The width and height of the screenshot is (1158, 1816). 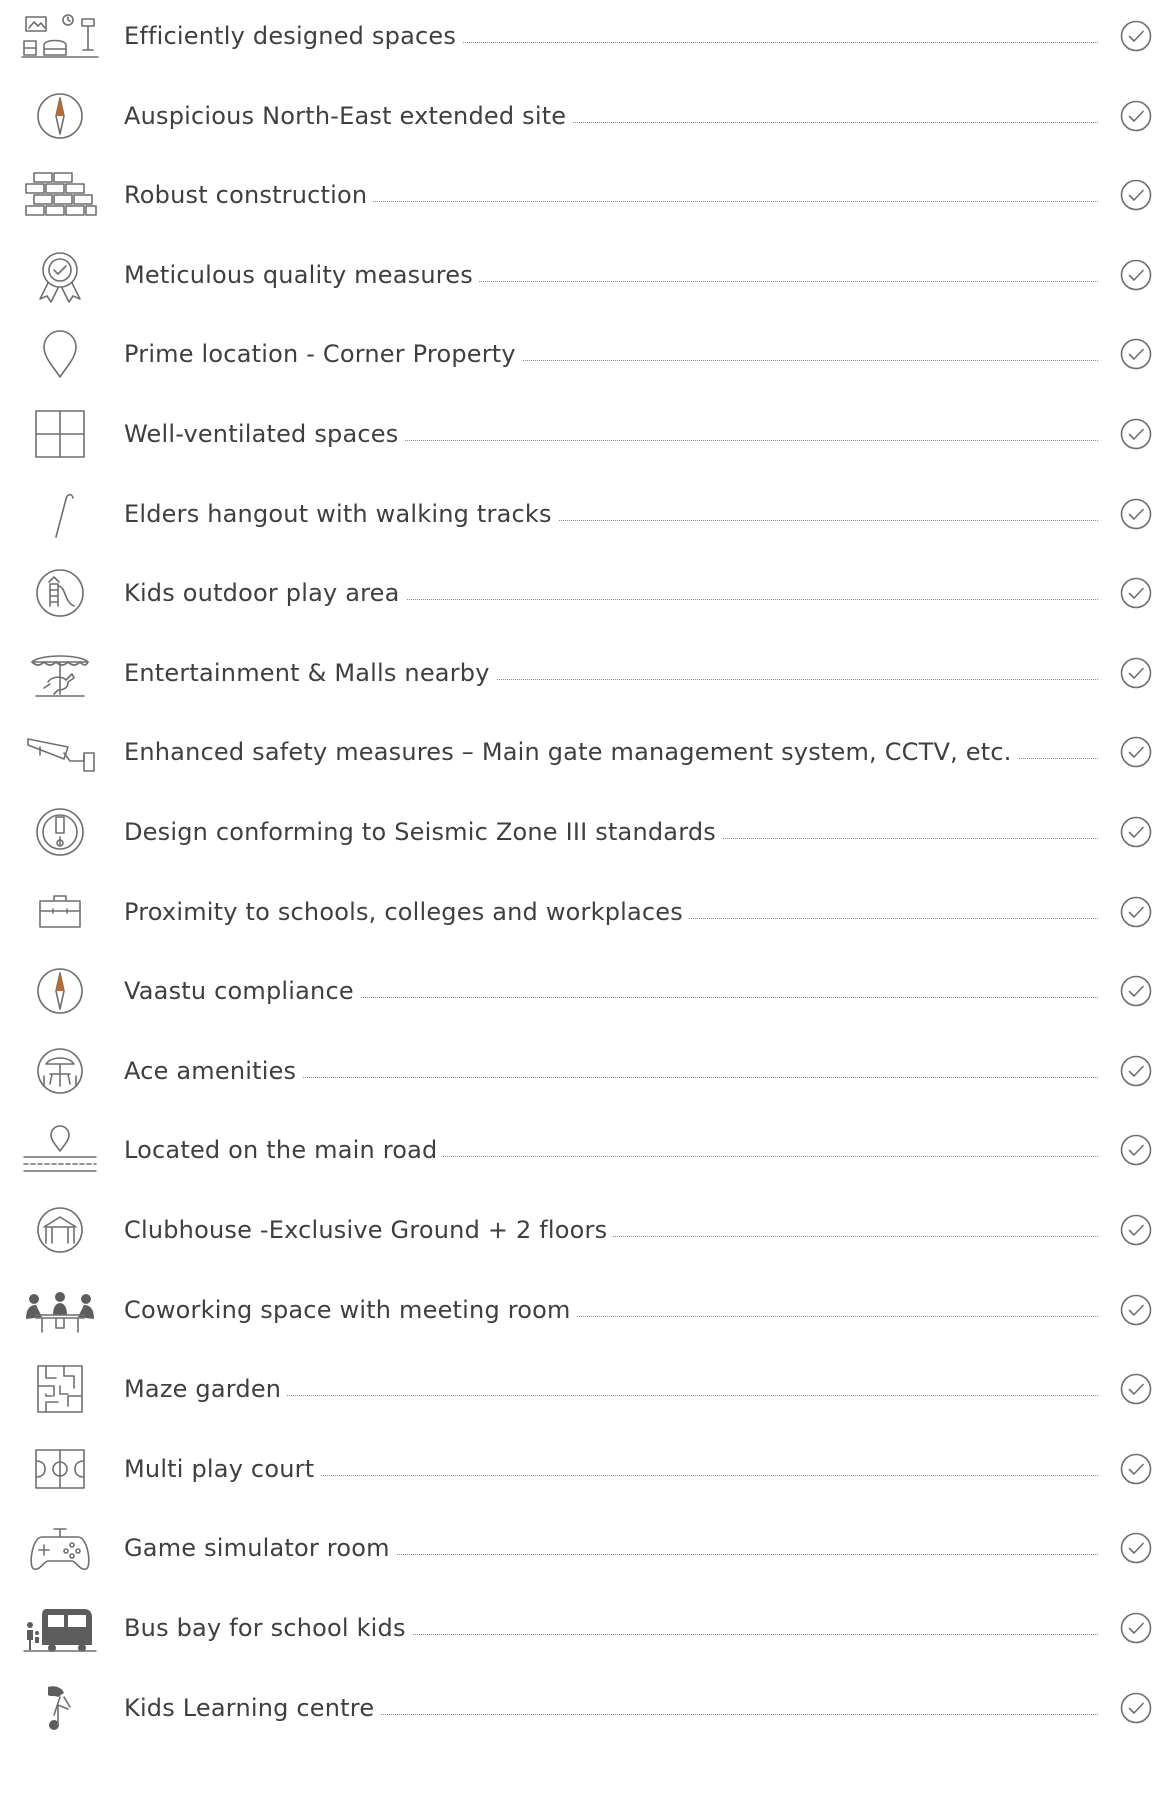 I want to click on feature-label: Elders hangout with walking tracks, so click(x=341, y=514).